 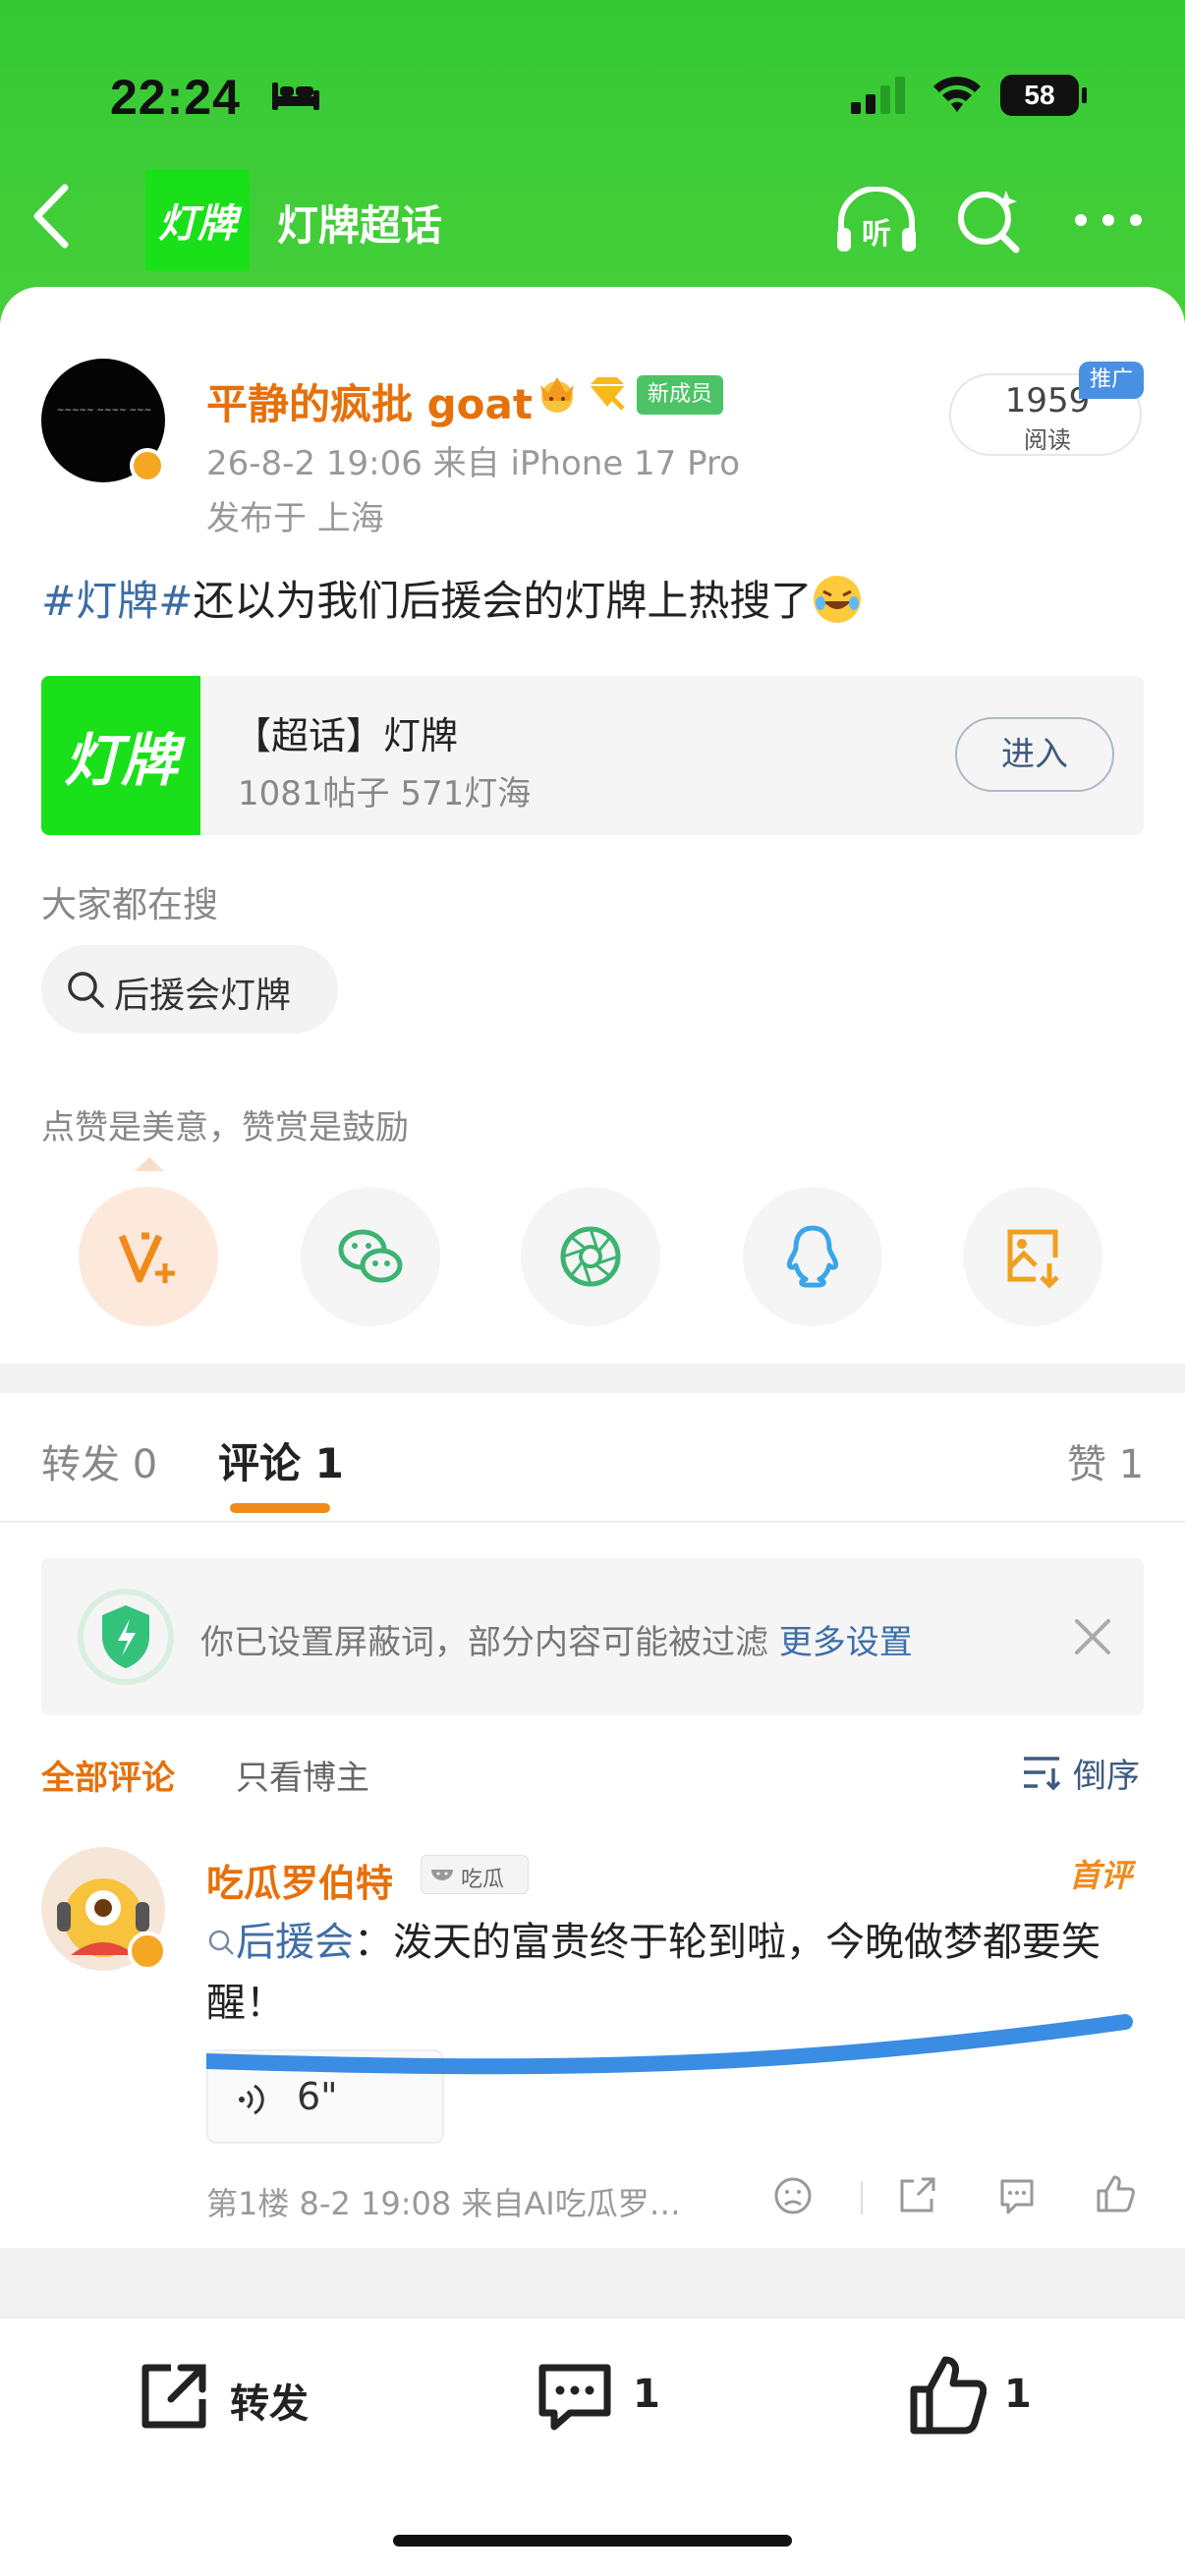 I want to click on post-time-source: 26-8-2 19:06 来自 iPhone 17 Pro, so click(x=474, y=463).